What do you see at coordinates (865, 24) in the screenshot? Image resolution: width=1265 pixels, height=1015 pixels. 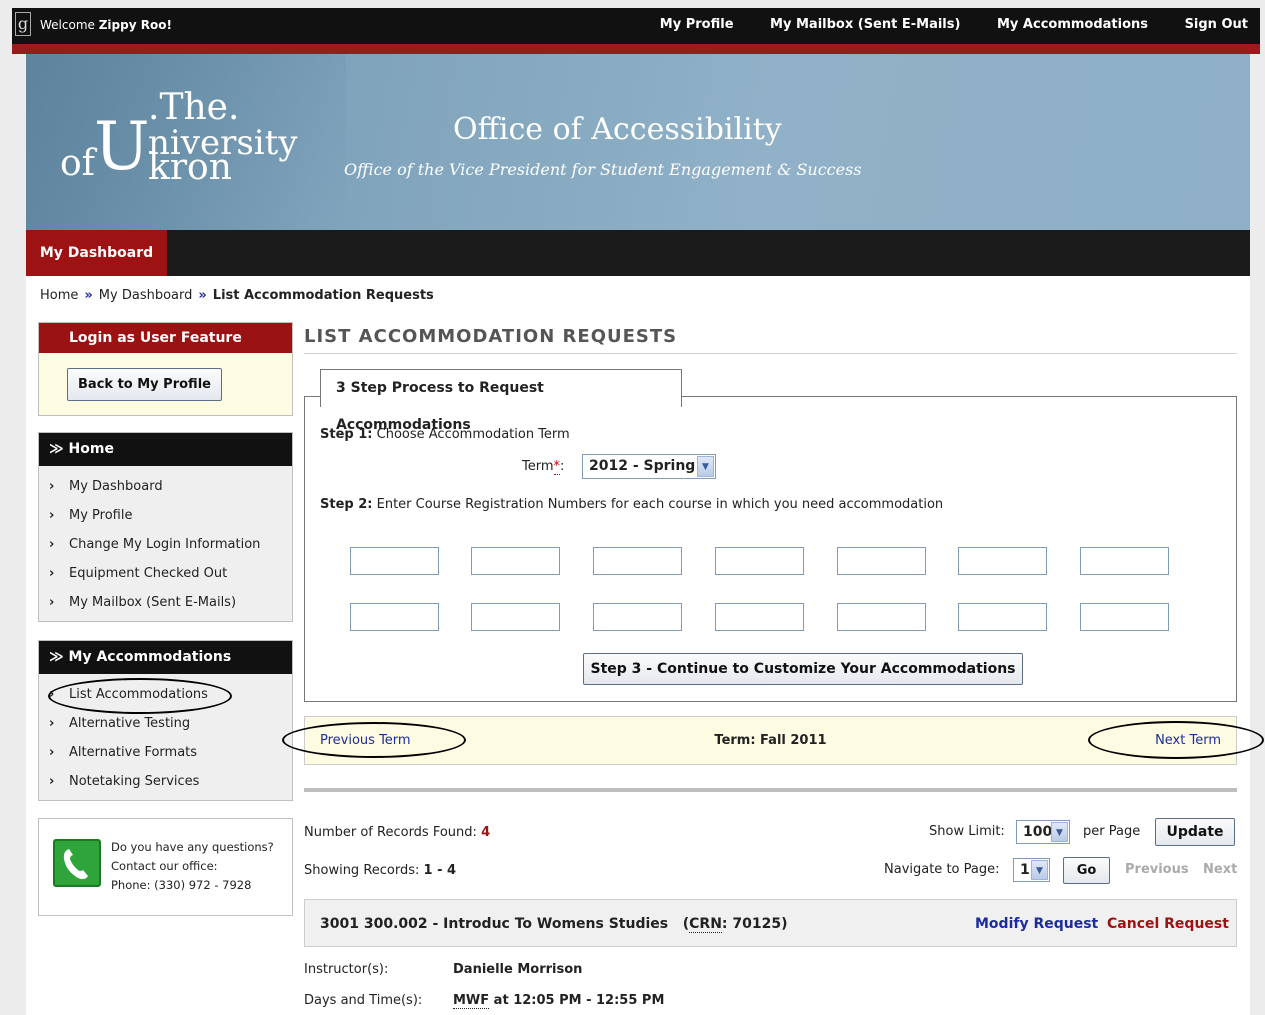 I see `top-nav-my-mailbox: My Mailbox (Sent E-Mails)` at bounding box center [865, 24].